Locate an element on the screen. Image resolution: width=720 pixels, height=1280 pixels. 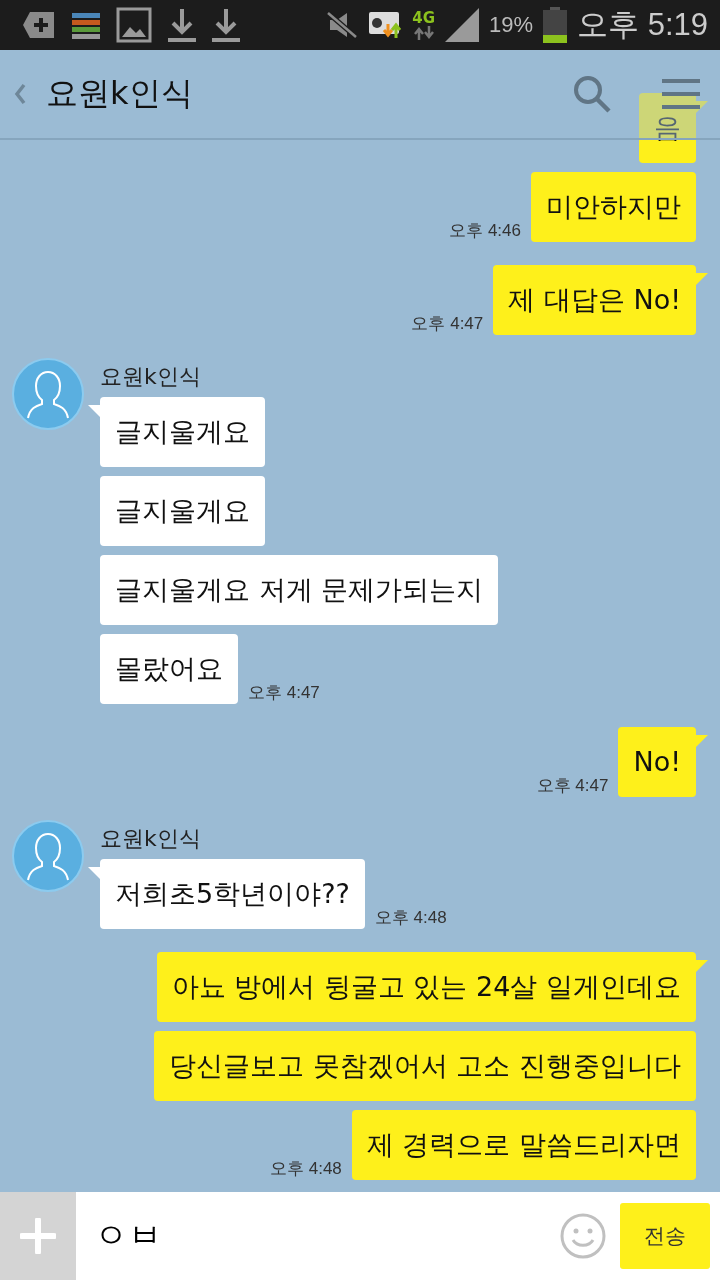
message-bubble: 당신글보고 못참겠어서 고소 진행중입니다 is located at coordinates (425, 1066).